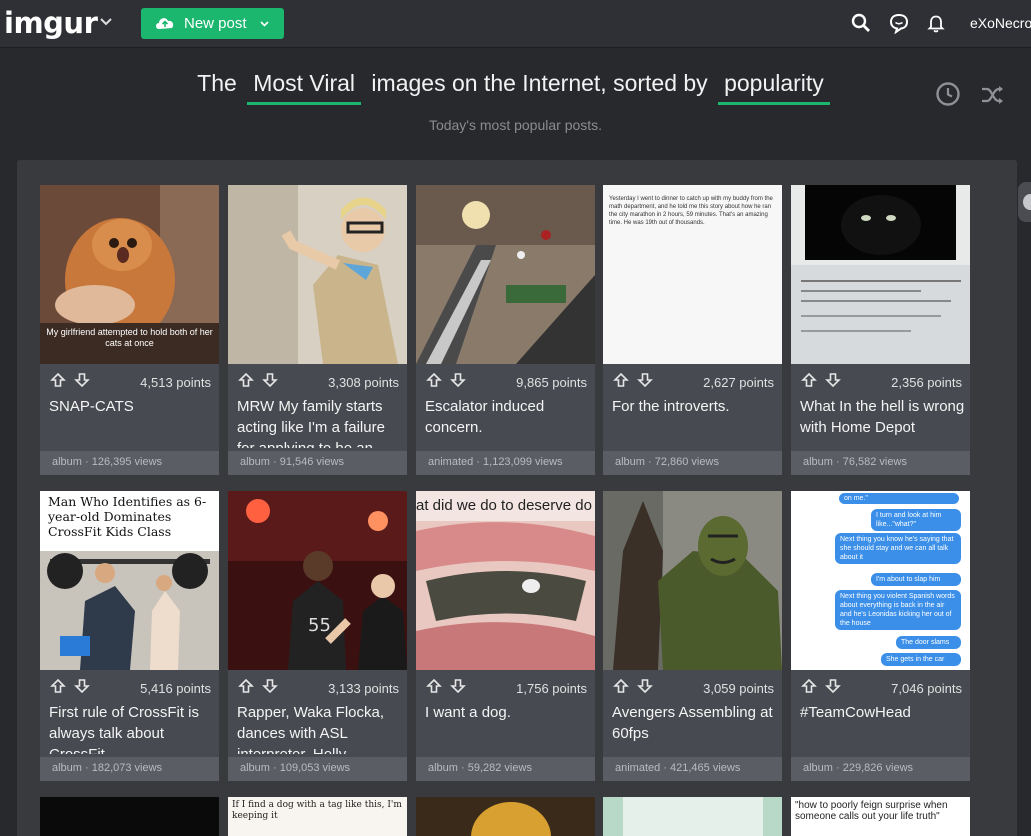  Describe the element at coordinates (993, 95) in the screenshot. I see `shuffle-icon` at that location.